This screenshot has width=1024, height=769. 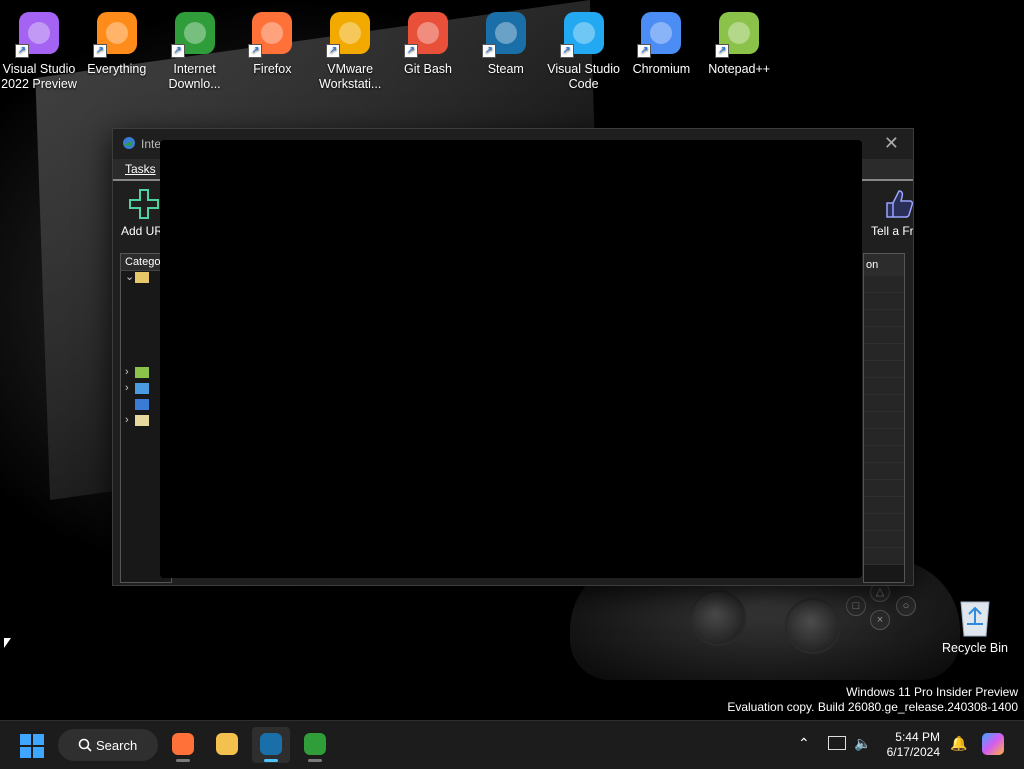 I want to click on tree-item-finished: ›, so click(x=137, y=390).